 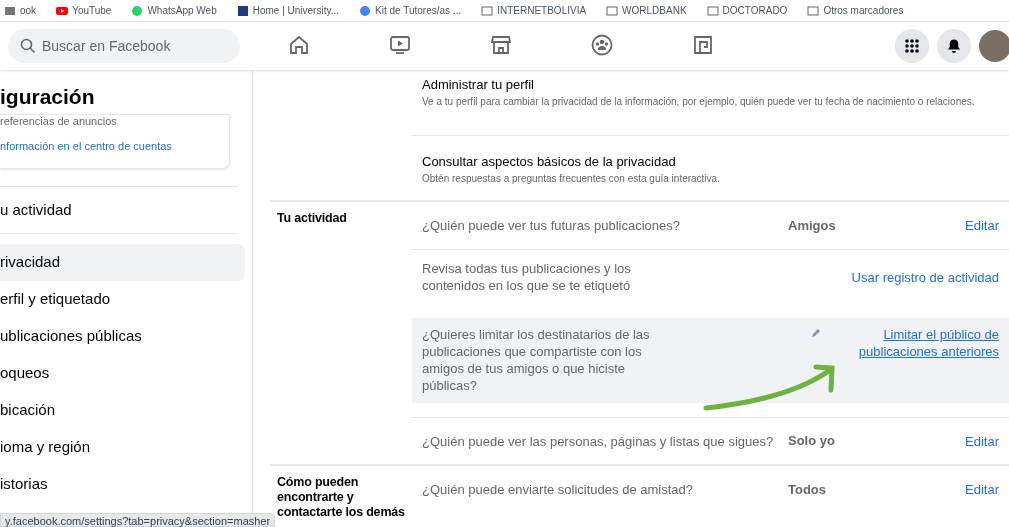 What do you see at coordinates (122, 262) in the screenshot?
I see `sidebar-item: rivacidad` at bounding box center [122, 262].